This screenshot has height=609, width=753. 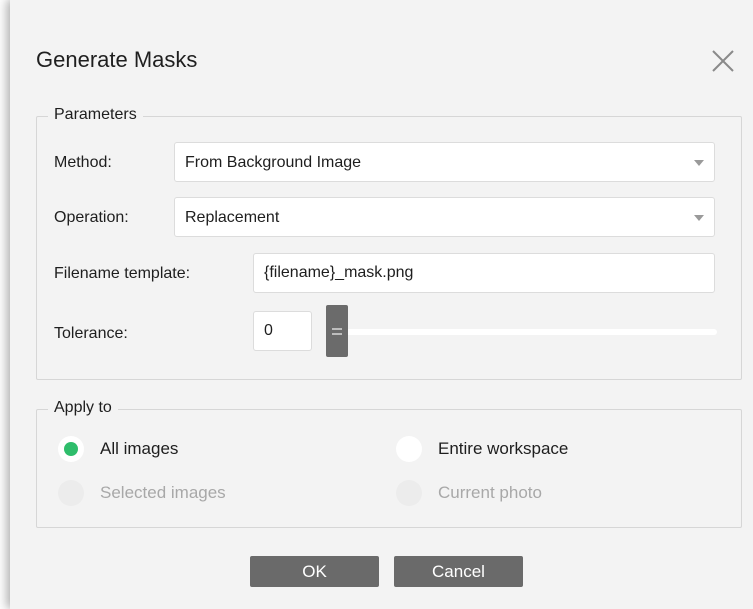 I want to click on radio-current-photo: Current photo, so click(x=469, y=493).